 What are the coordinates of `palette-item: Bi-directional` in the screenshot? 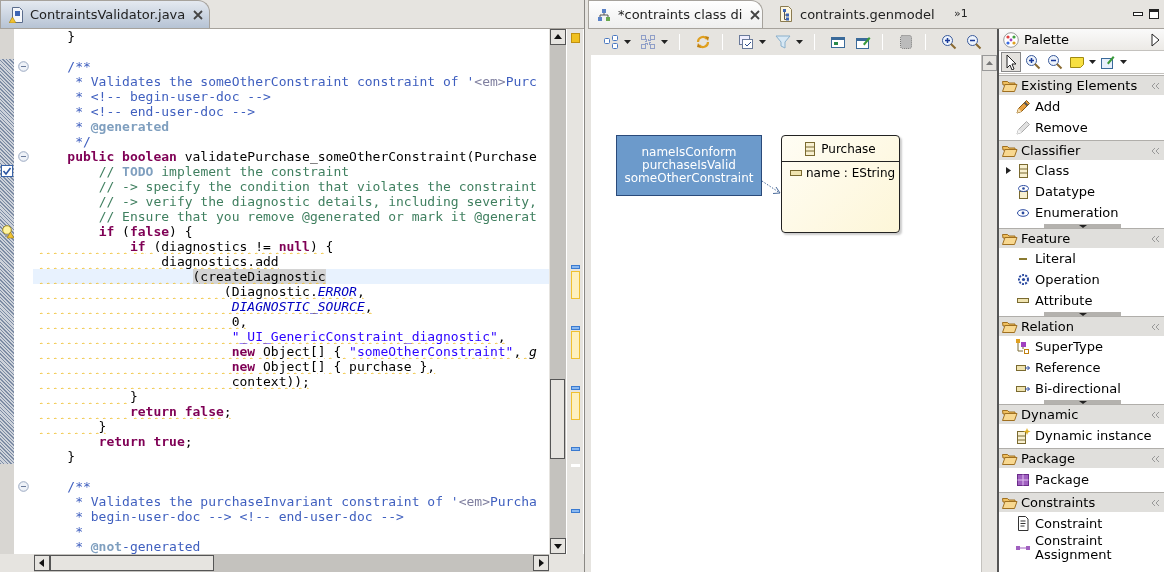 It's located at (1081, 388).